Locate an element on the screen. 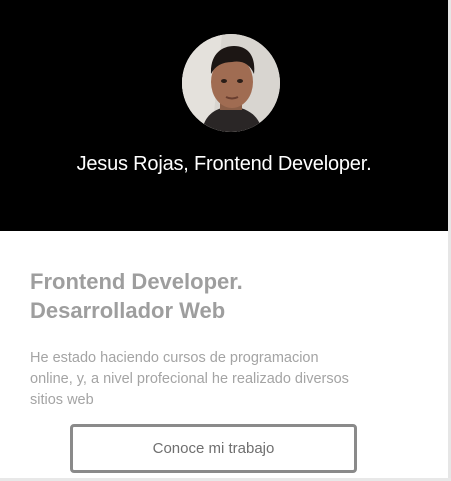 The width and height of the screenshot is (451, 481). section-heading: Frontend Developer. Desarrollador Web is located at coordinates (230, 296).